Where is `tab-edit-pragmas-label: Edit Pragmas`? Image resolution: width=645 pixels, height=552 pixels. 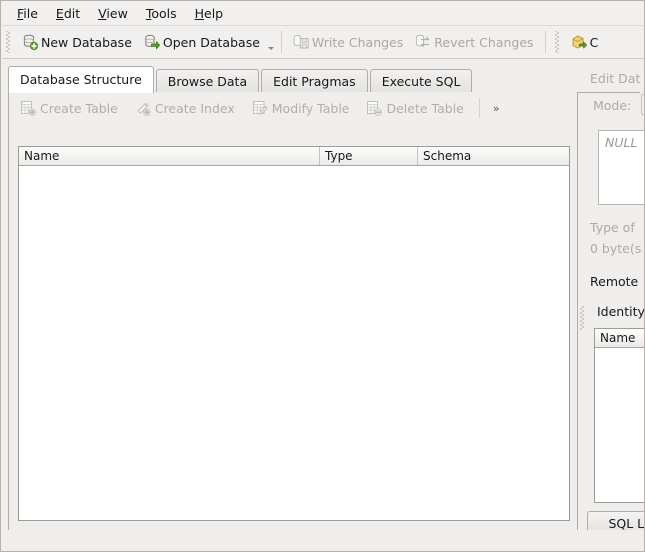 tab-edit-pragmas-label: Edit Pragmas is located at coordinates (314, 81).